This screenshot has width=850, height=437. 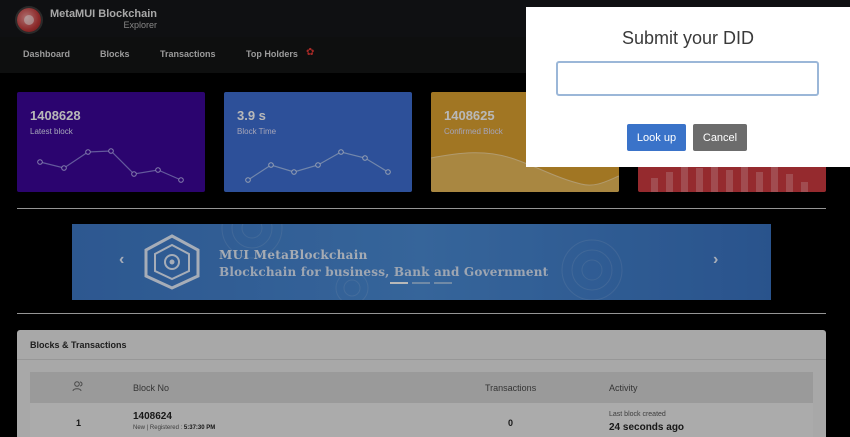 I want to click on row-block-no: 1408624, so click(x=152, y=416).